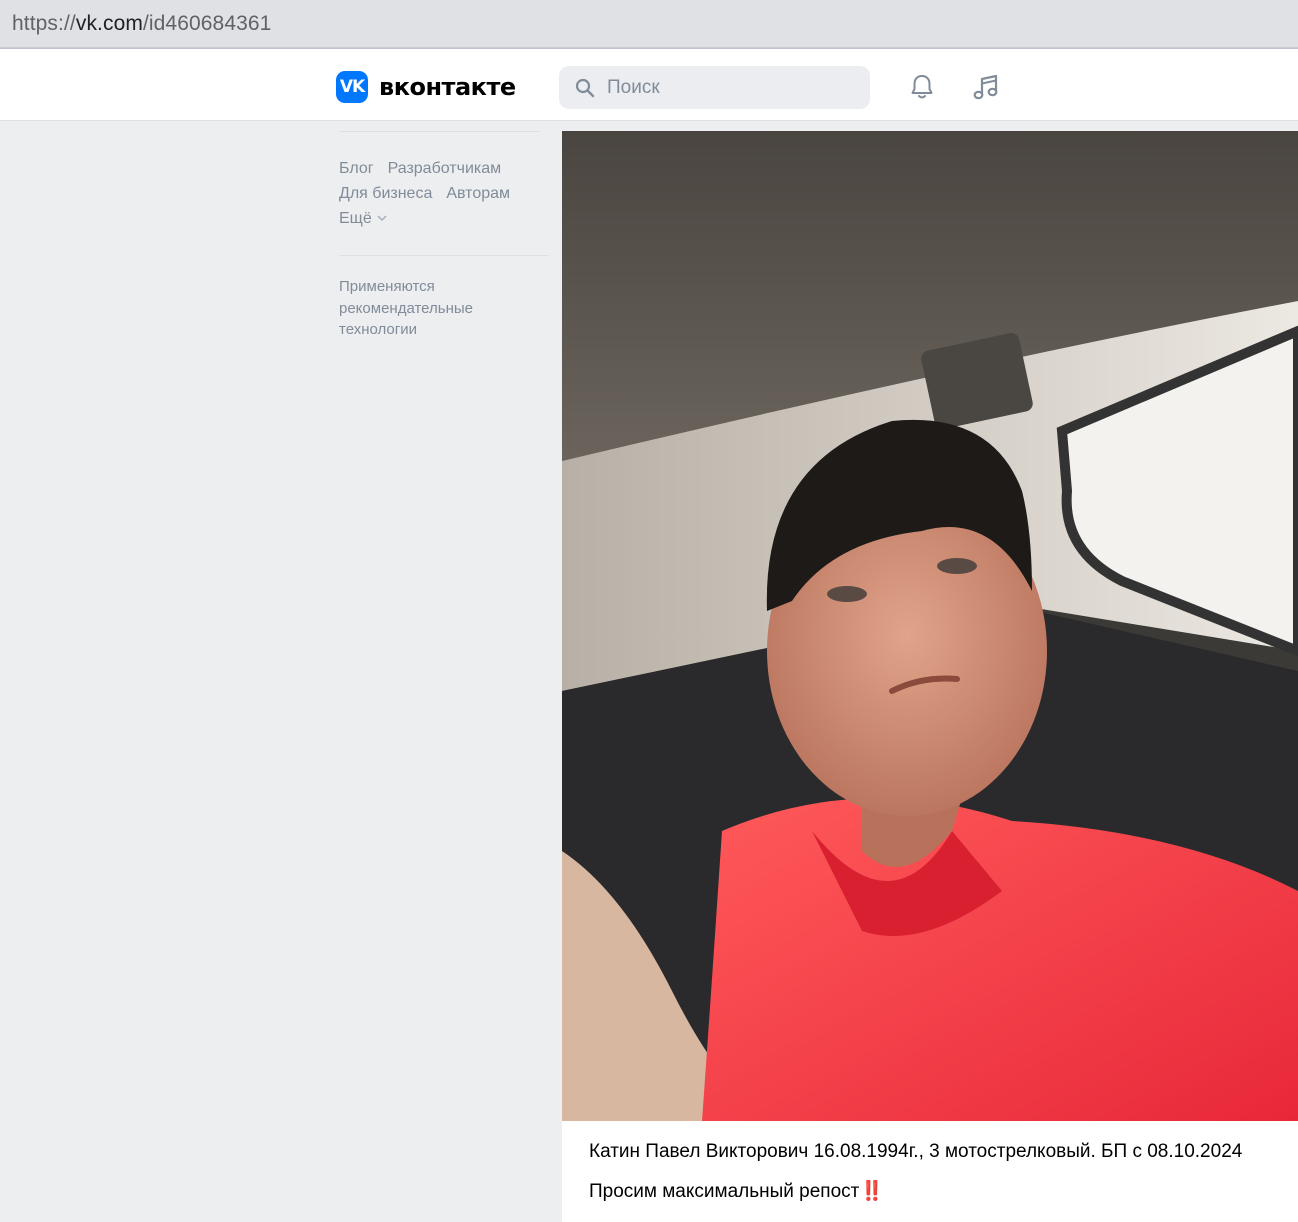 This screenshot has height=1222, width=1298. I want to click on more-label: Ещё, so click(355, 218).